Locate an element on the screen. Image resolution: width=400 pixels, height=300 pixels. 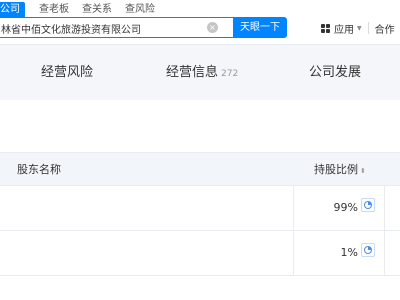
header-share-ratio: 持股比例 ⬍ is located at coordinates (340, 170).